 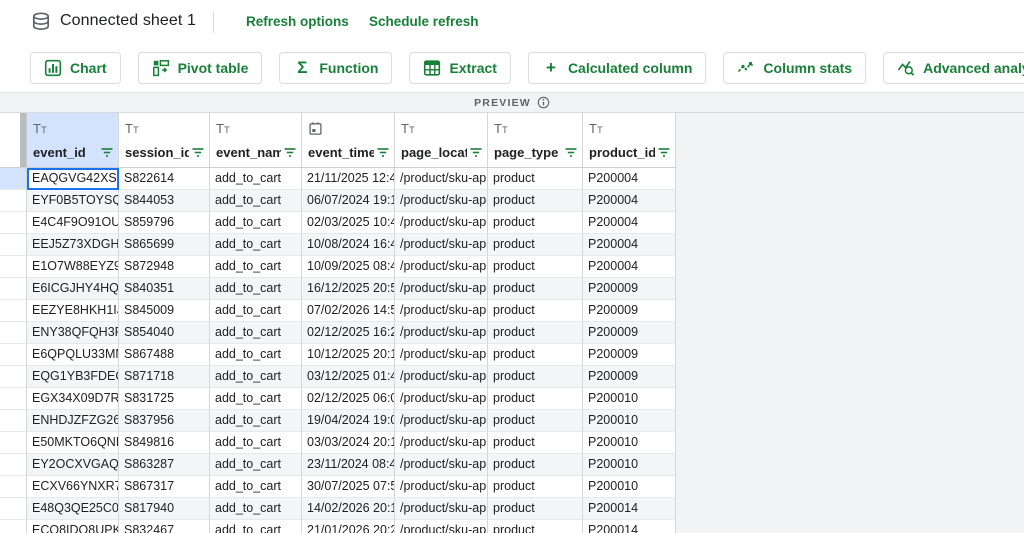 I want to click on column-header-event_id: TT event_id, so click(x=73, y=140).